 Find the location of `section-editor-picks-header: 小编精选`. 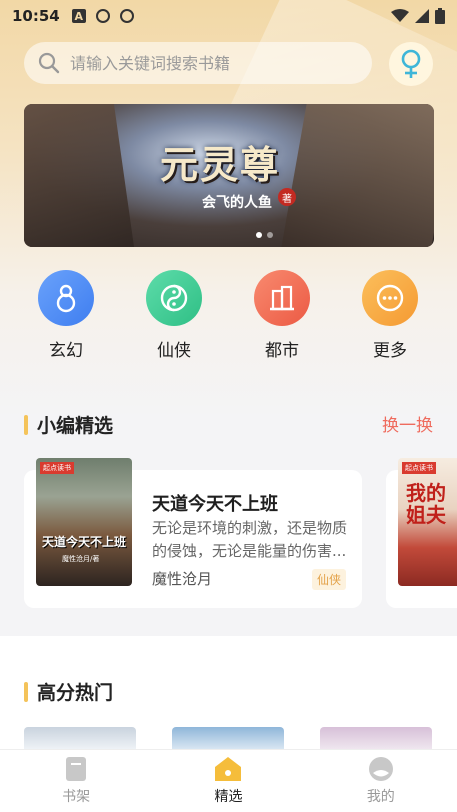

section-editor-picks-header: 小编精选 is located at coordinates (68, 424).